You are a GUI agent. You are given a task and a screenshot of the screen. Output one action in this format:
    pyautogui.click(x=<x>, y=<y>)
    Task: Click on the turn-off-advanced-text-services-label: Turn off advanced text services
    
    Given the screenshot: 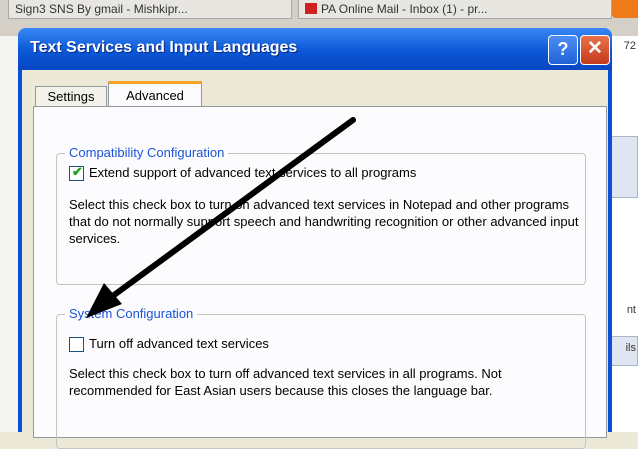 What is the action you would take?
    pyautogui.click(x=179, y=343)
    